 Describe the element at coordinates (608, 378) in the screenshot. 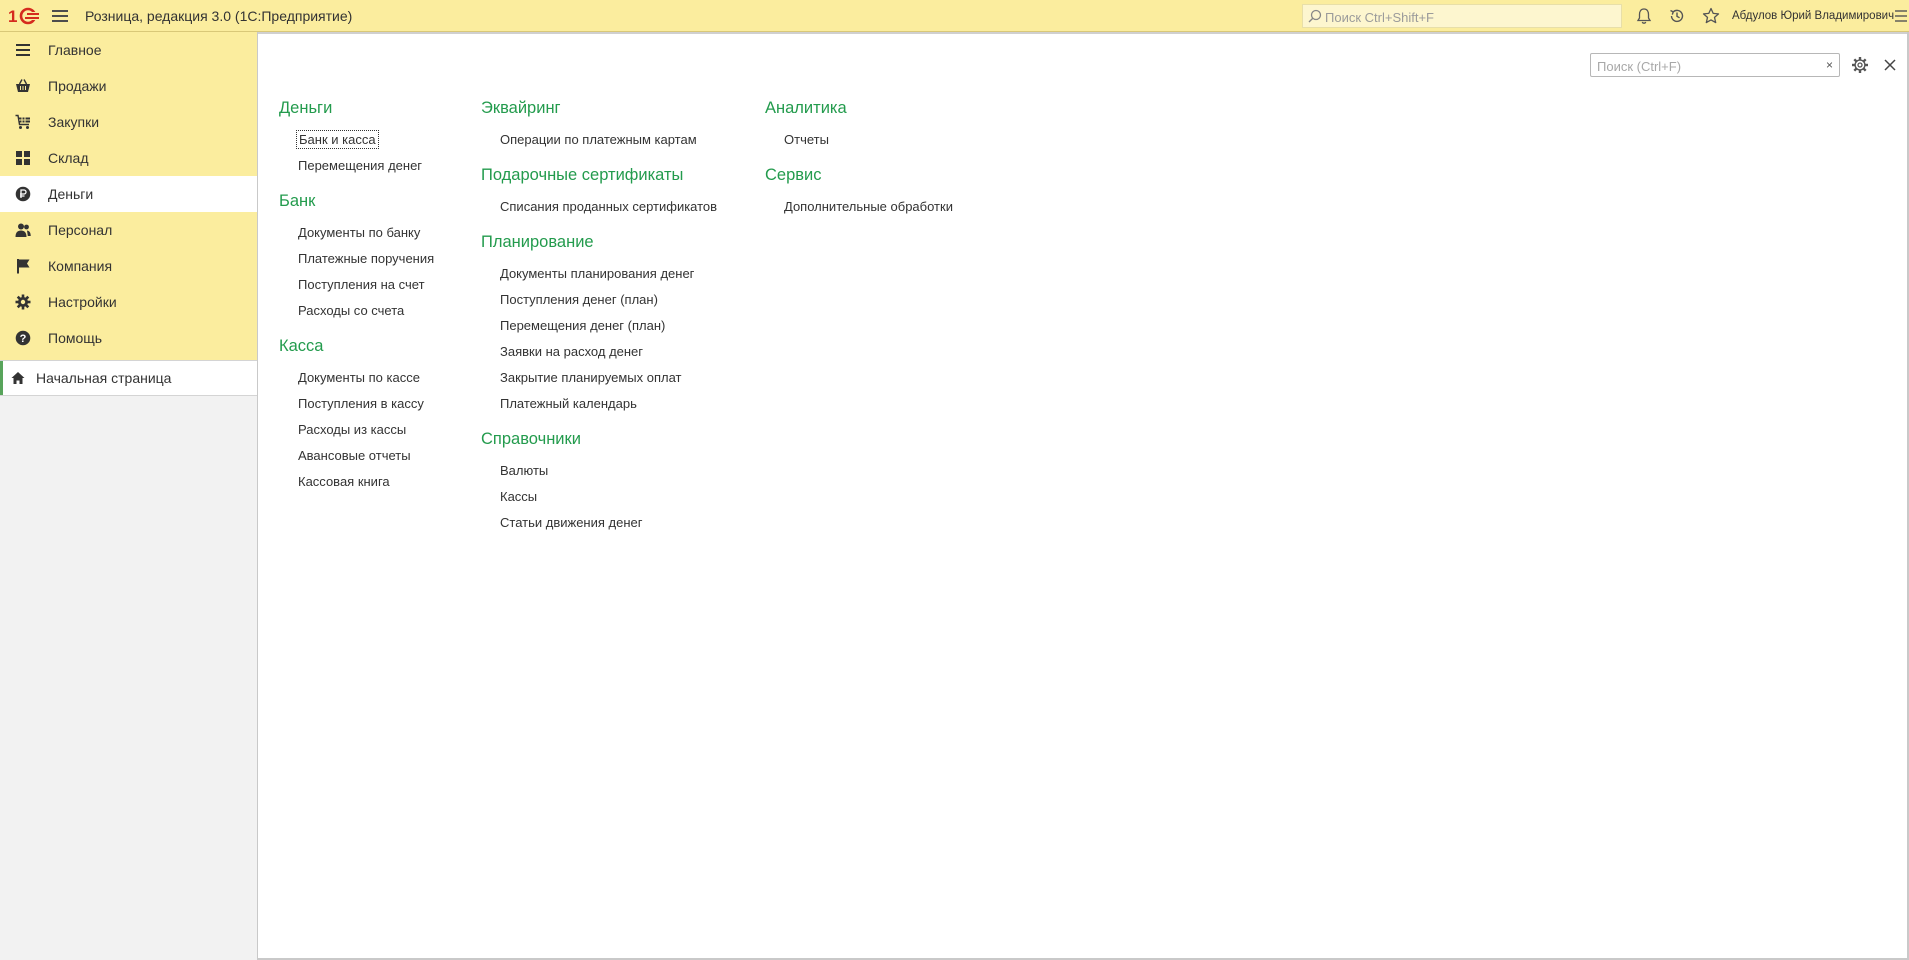

I see `command-link: Закрытие планируемых оплат` at that location.